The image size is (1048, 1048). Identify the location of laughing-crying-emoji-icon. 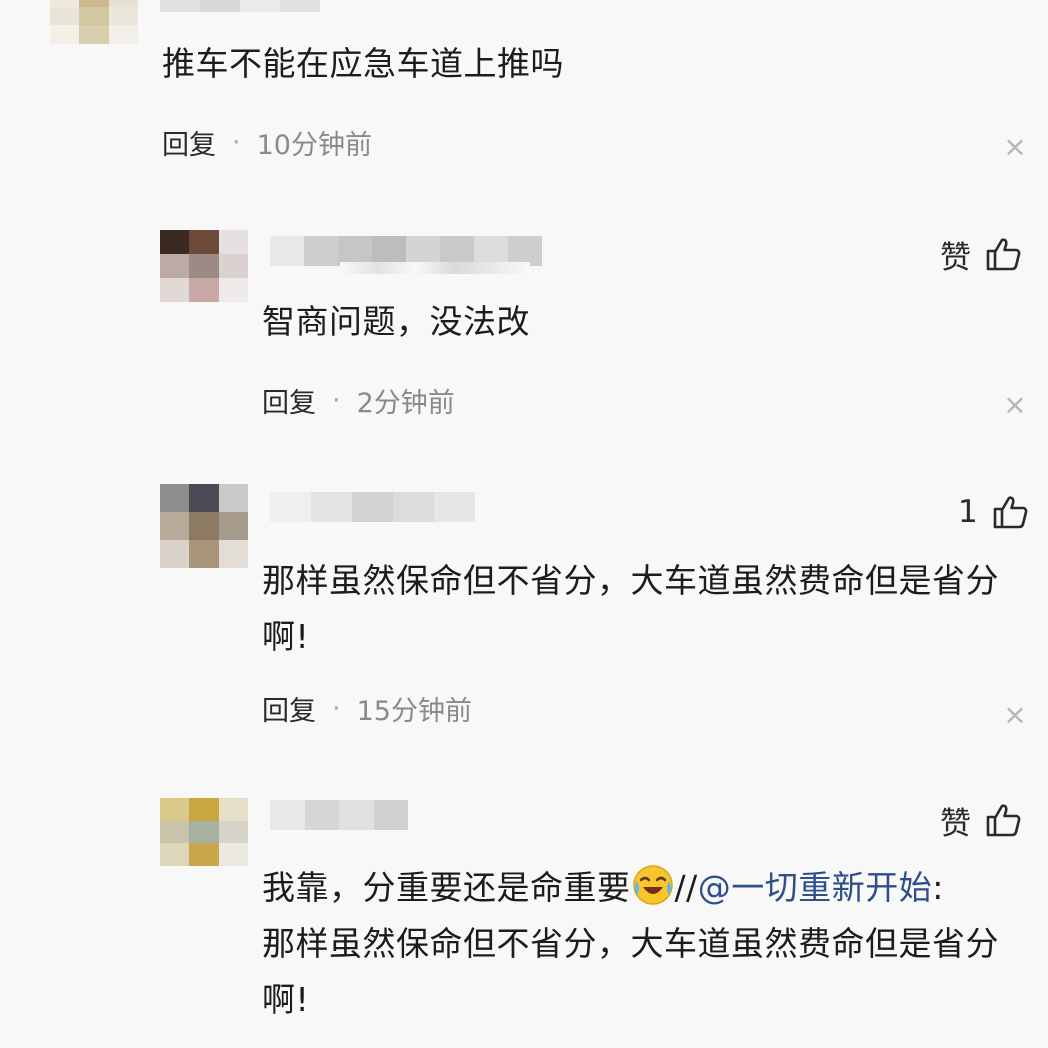
(653, 885).